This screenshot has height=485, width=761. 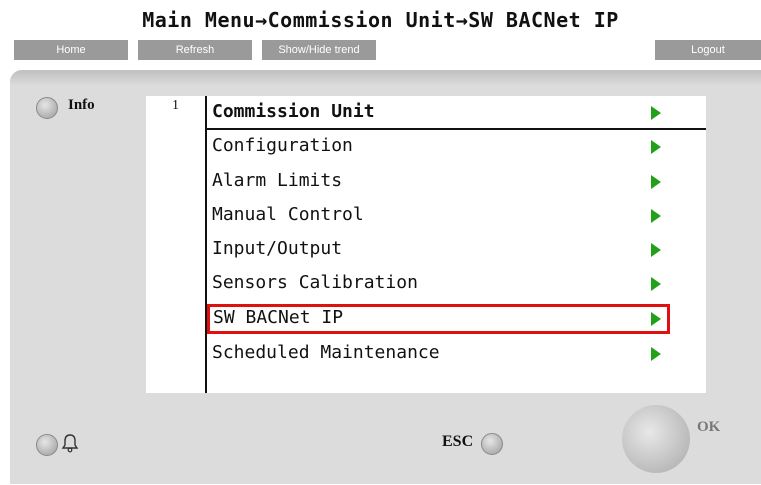 I want to click on breadcrumb: Main Menu→Commission Unit→SW BACNet IP, so click(x=380, y=20).